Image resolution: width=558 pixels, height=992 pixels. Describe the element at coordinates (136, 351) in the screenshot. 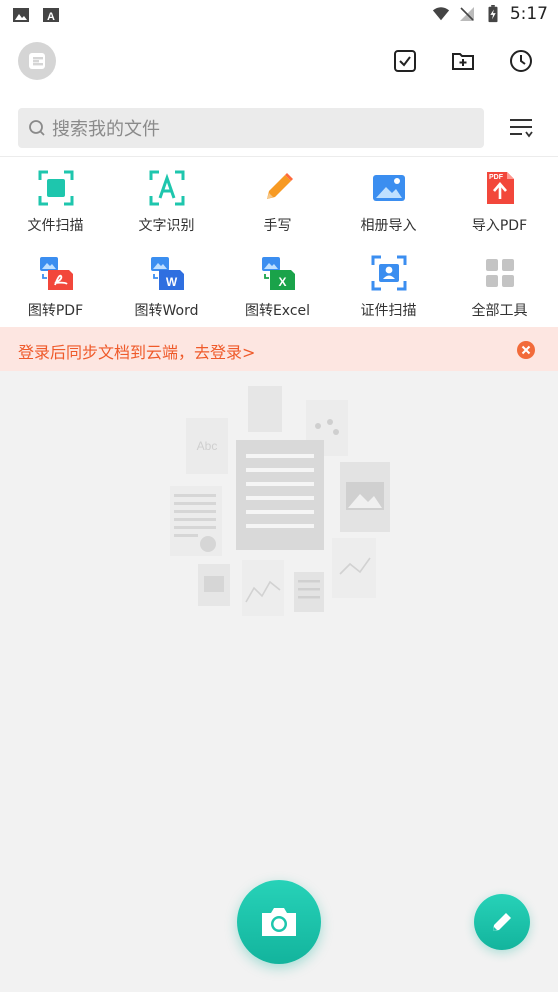

I see `banner-text: 登录后同步文档到云端，去登录>` at that location.